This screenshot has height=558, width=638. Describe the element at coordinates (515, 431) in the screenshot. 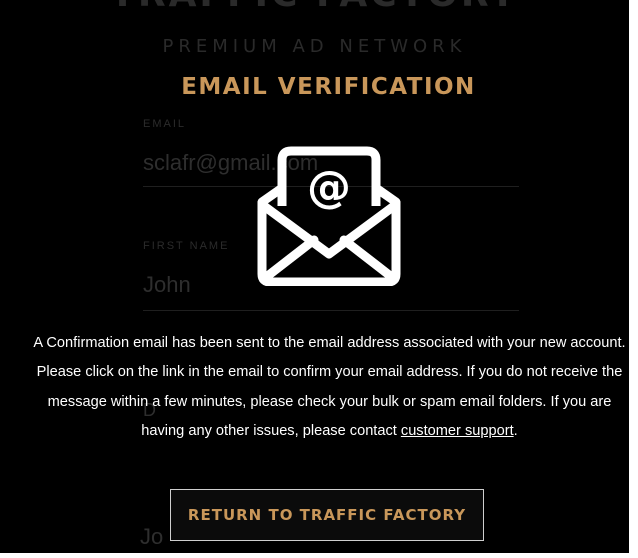

I see `confirmation-message-end: .` at that location.